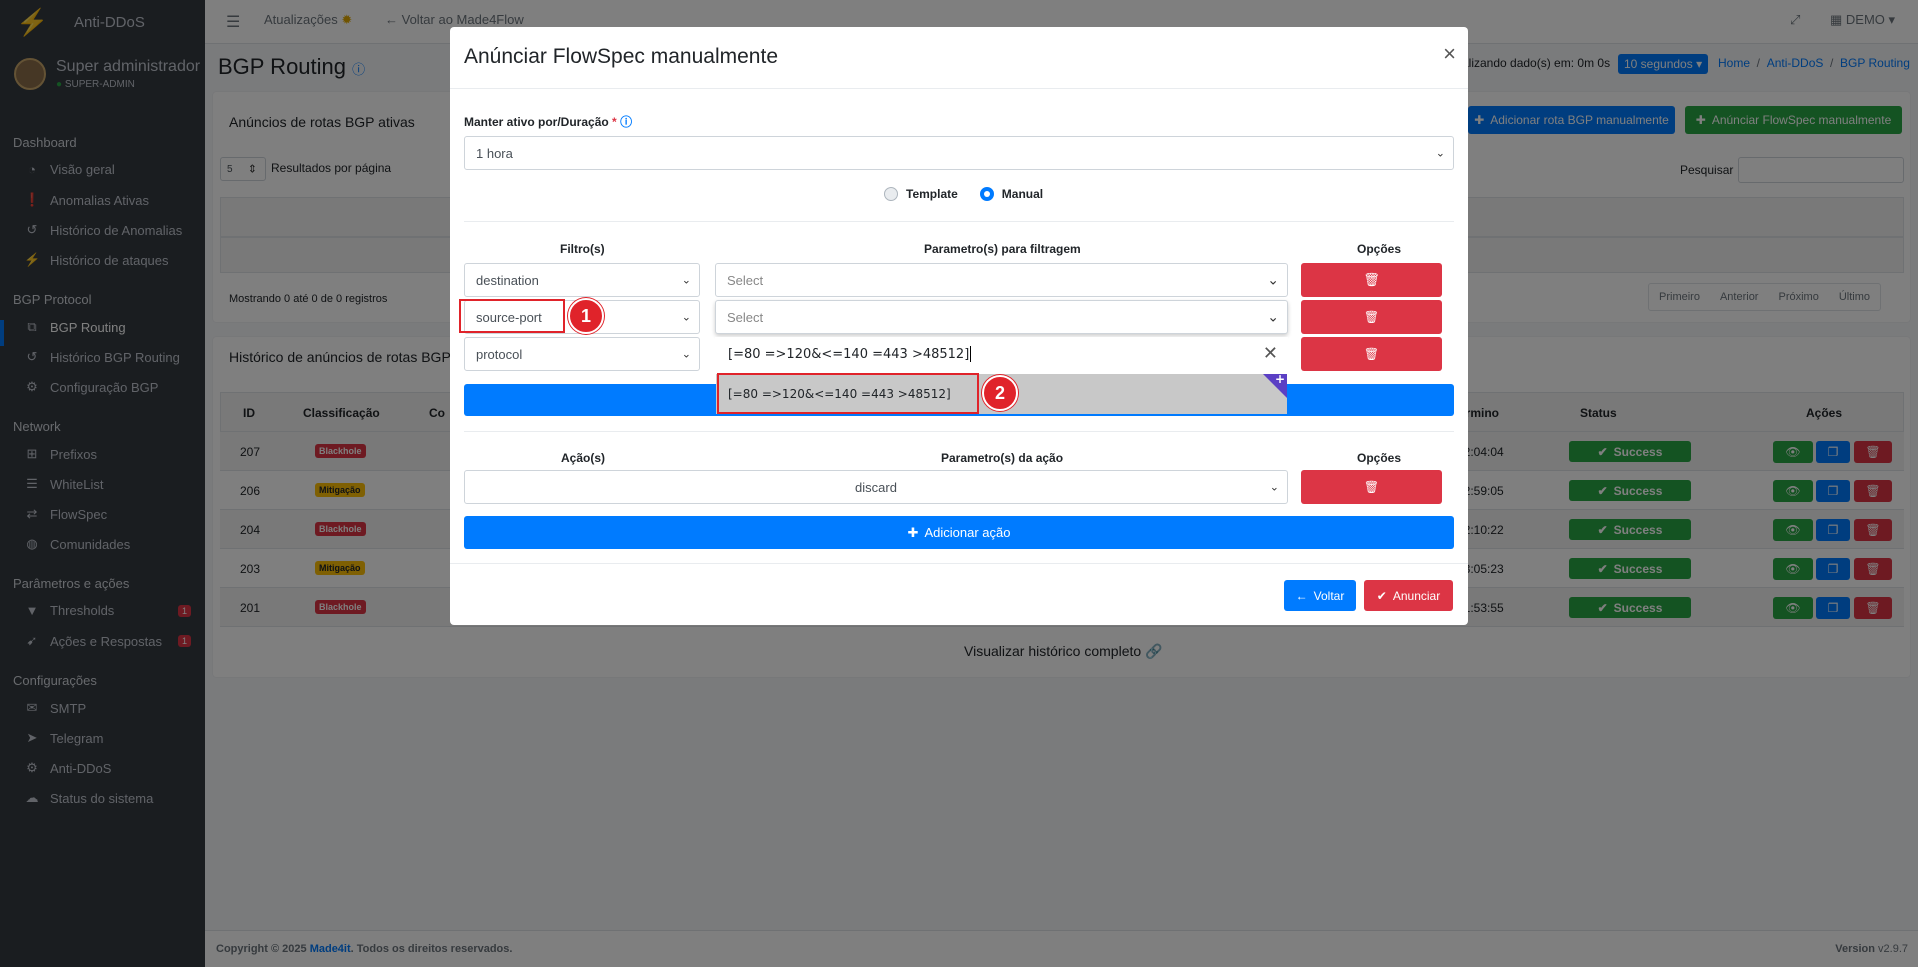  What do you see at coordinates (1000, 393) in the screenshot?
I see `annotation-marker-2: 2` at bounding box center [1000, 393].